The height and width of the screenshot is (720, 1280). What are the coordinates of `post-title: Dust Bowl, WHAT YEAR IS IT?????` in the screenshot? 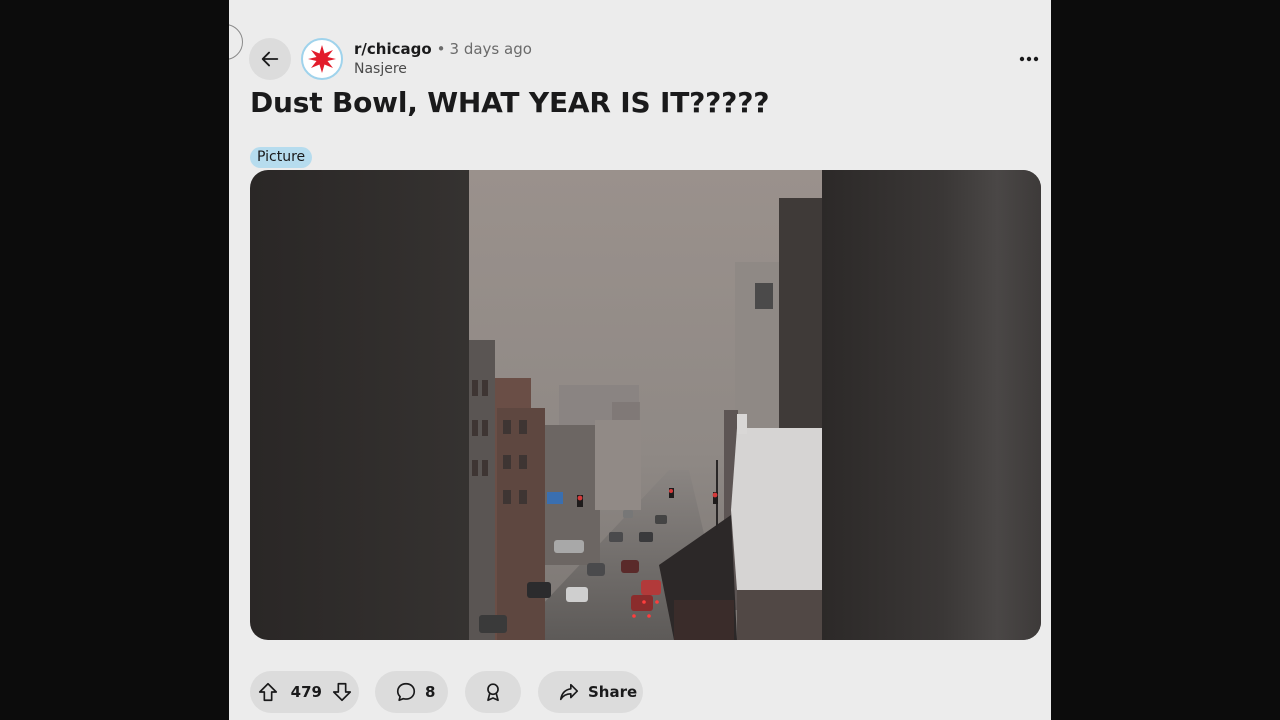 It's located at (510, 102).